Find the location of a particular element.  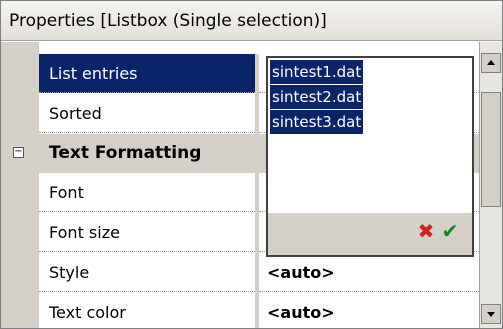

category-label: Text Formatting is located at coordinates (125, 153).